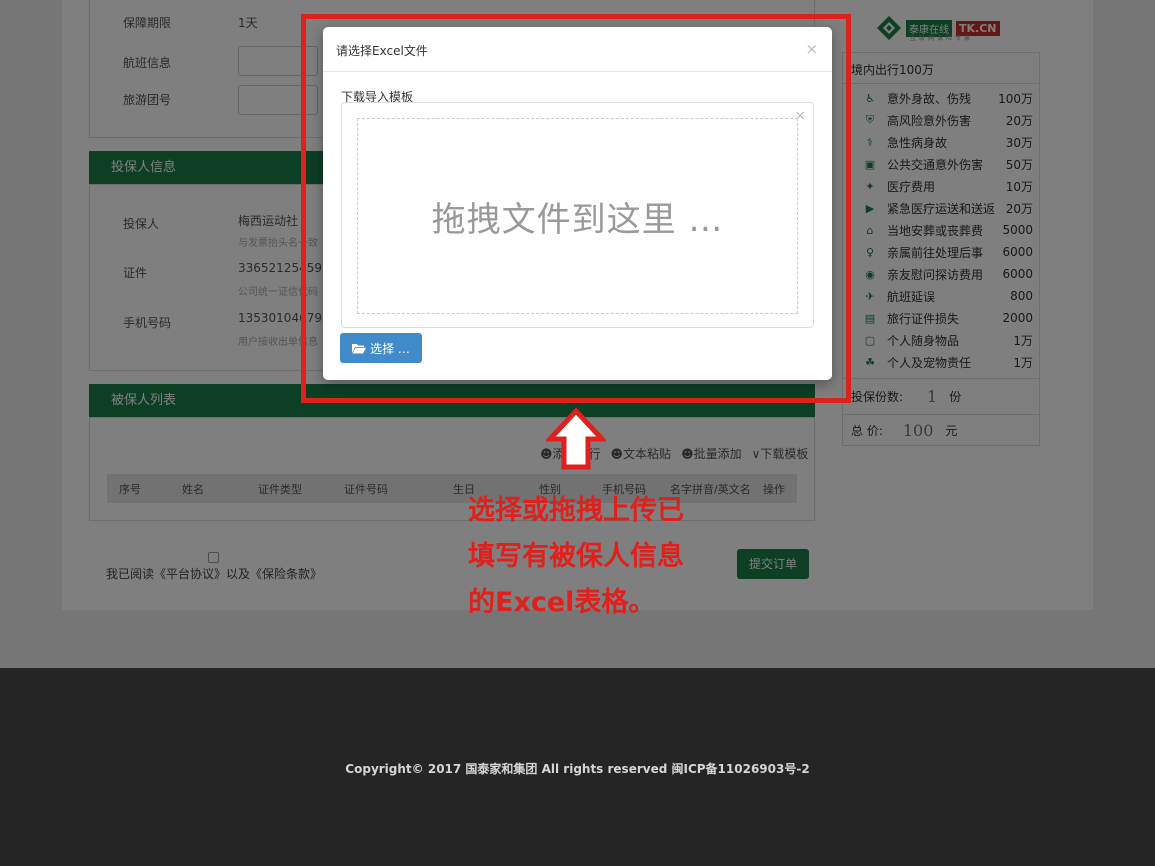  I want to click on annotation-line: 填写有被保人信息, so click(576, 556).